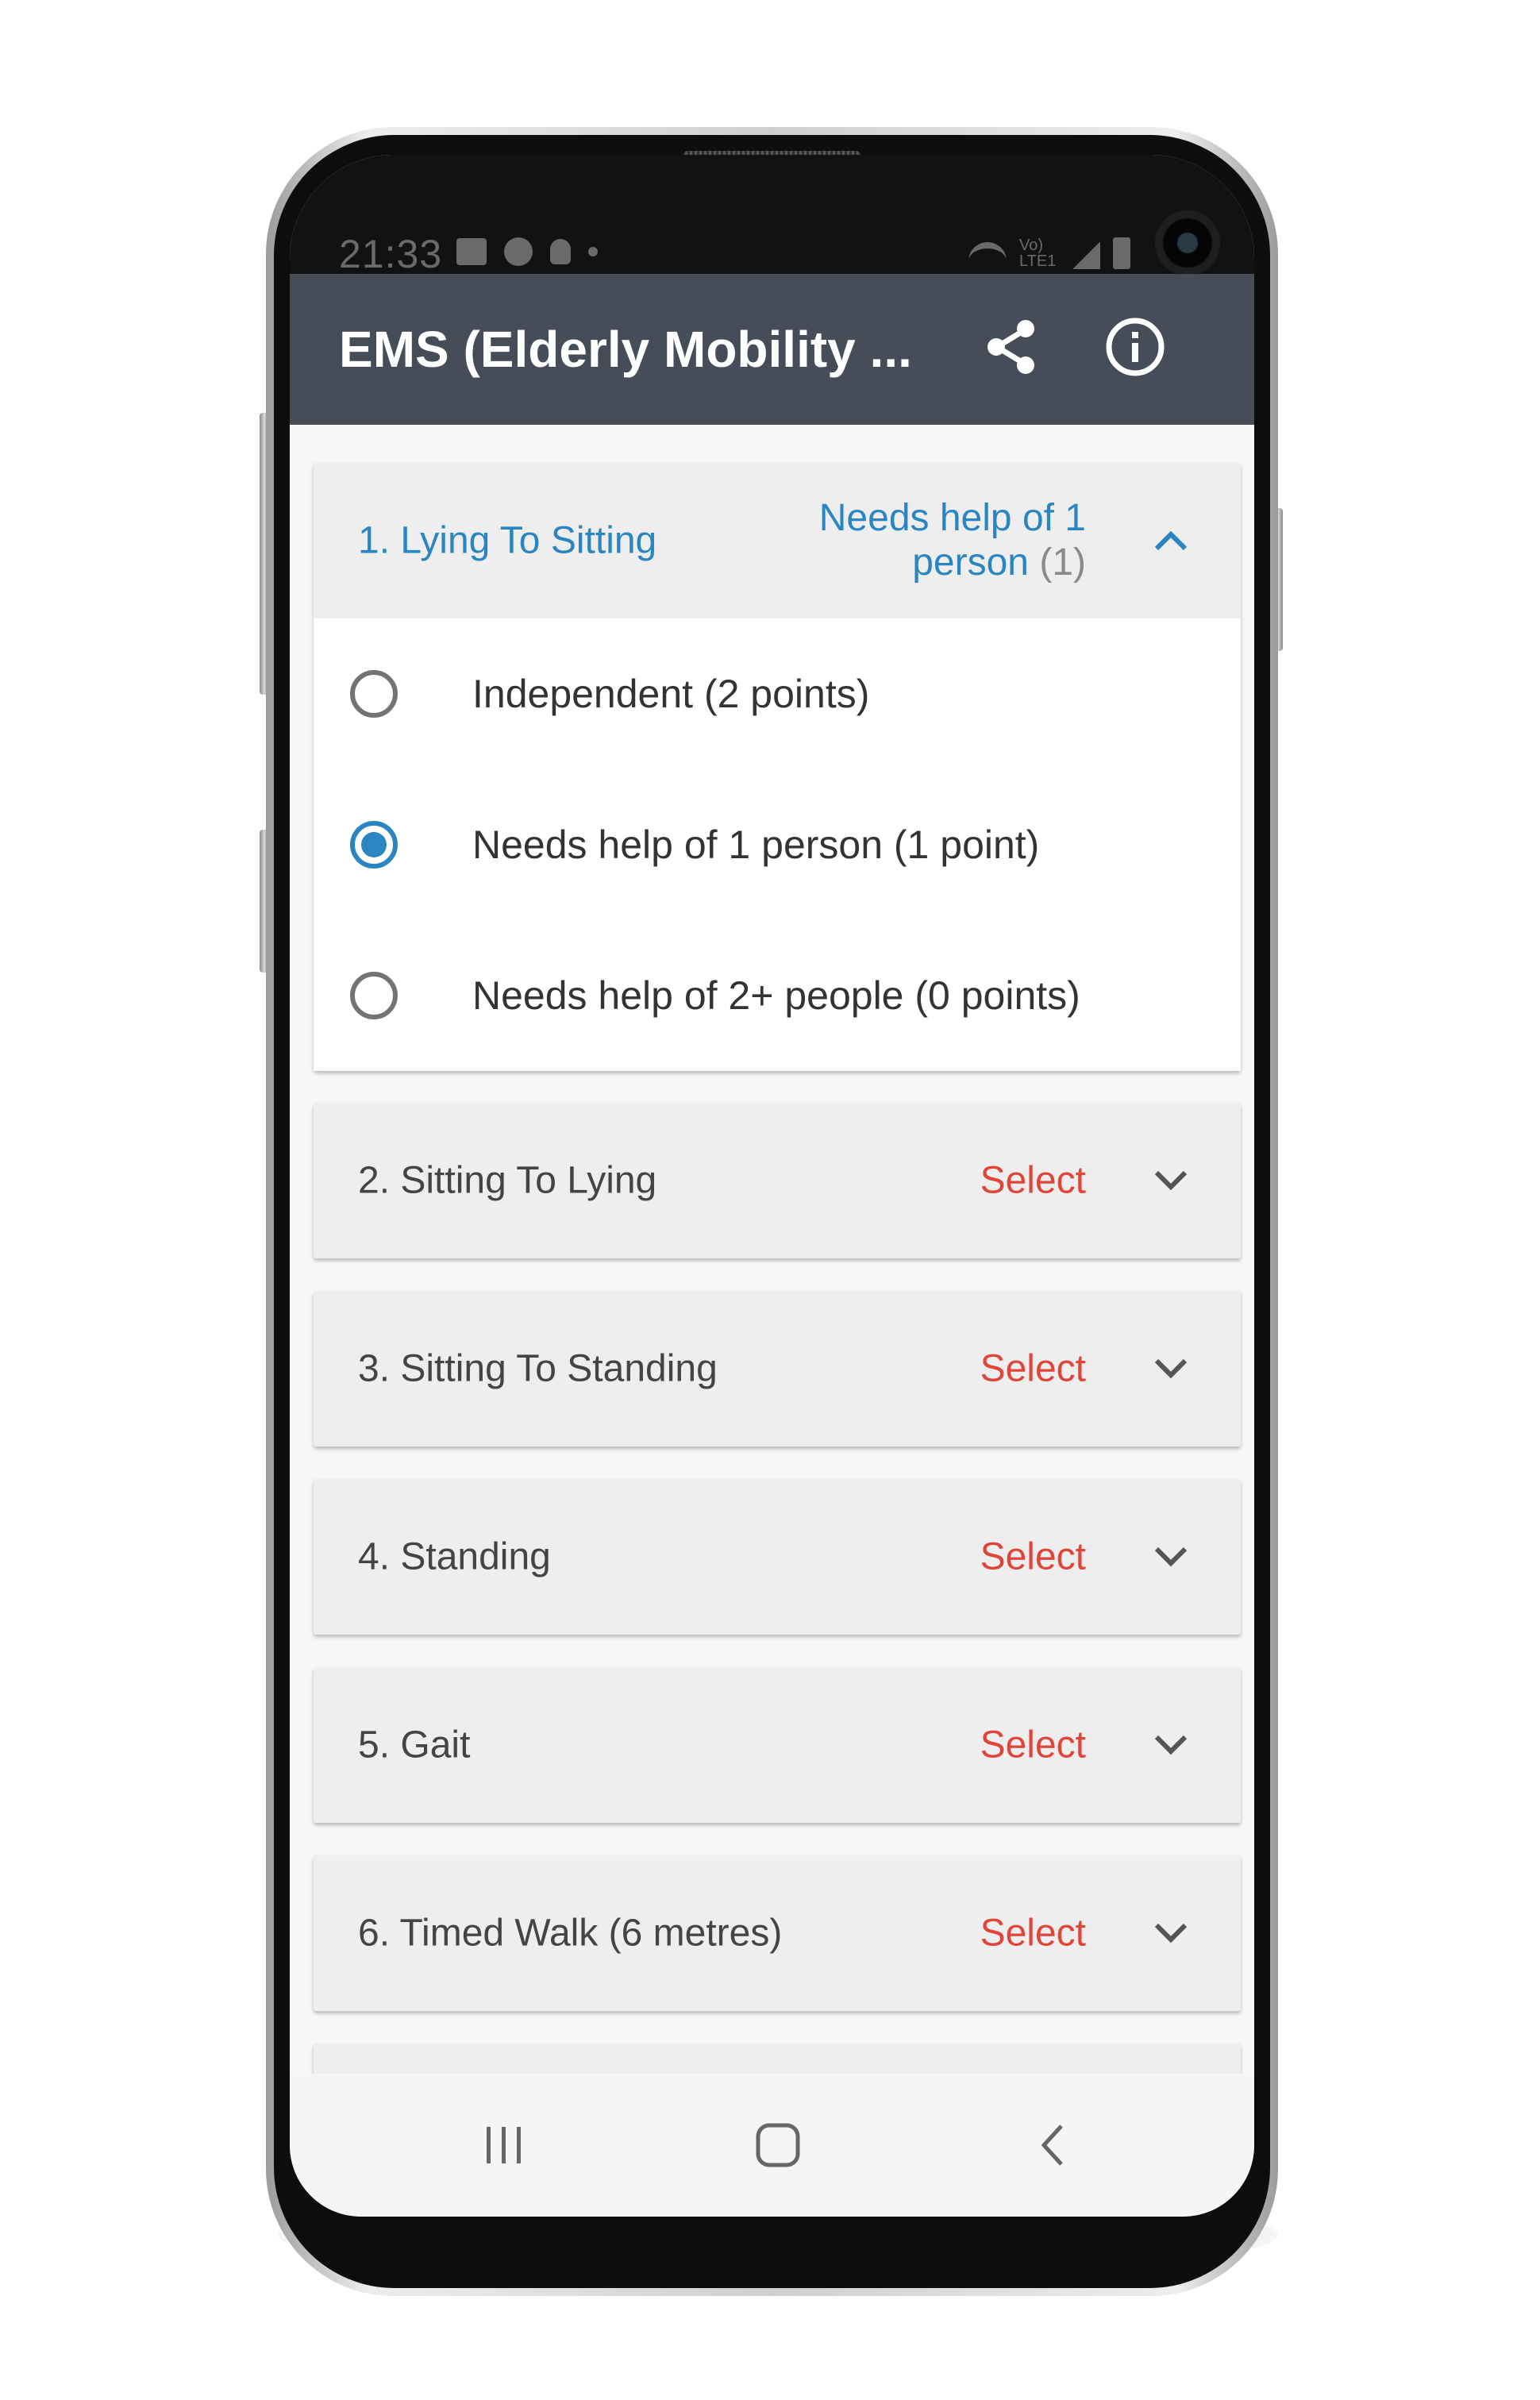 The height and width of the screenshot is (2400, 1540). I want to click on info-button, so click(1135, 347).